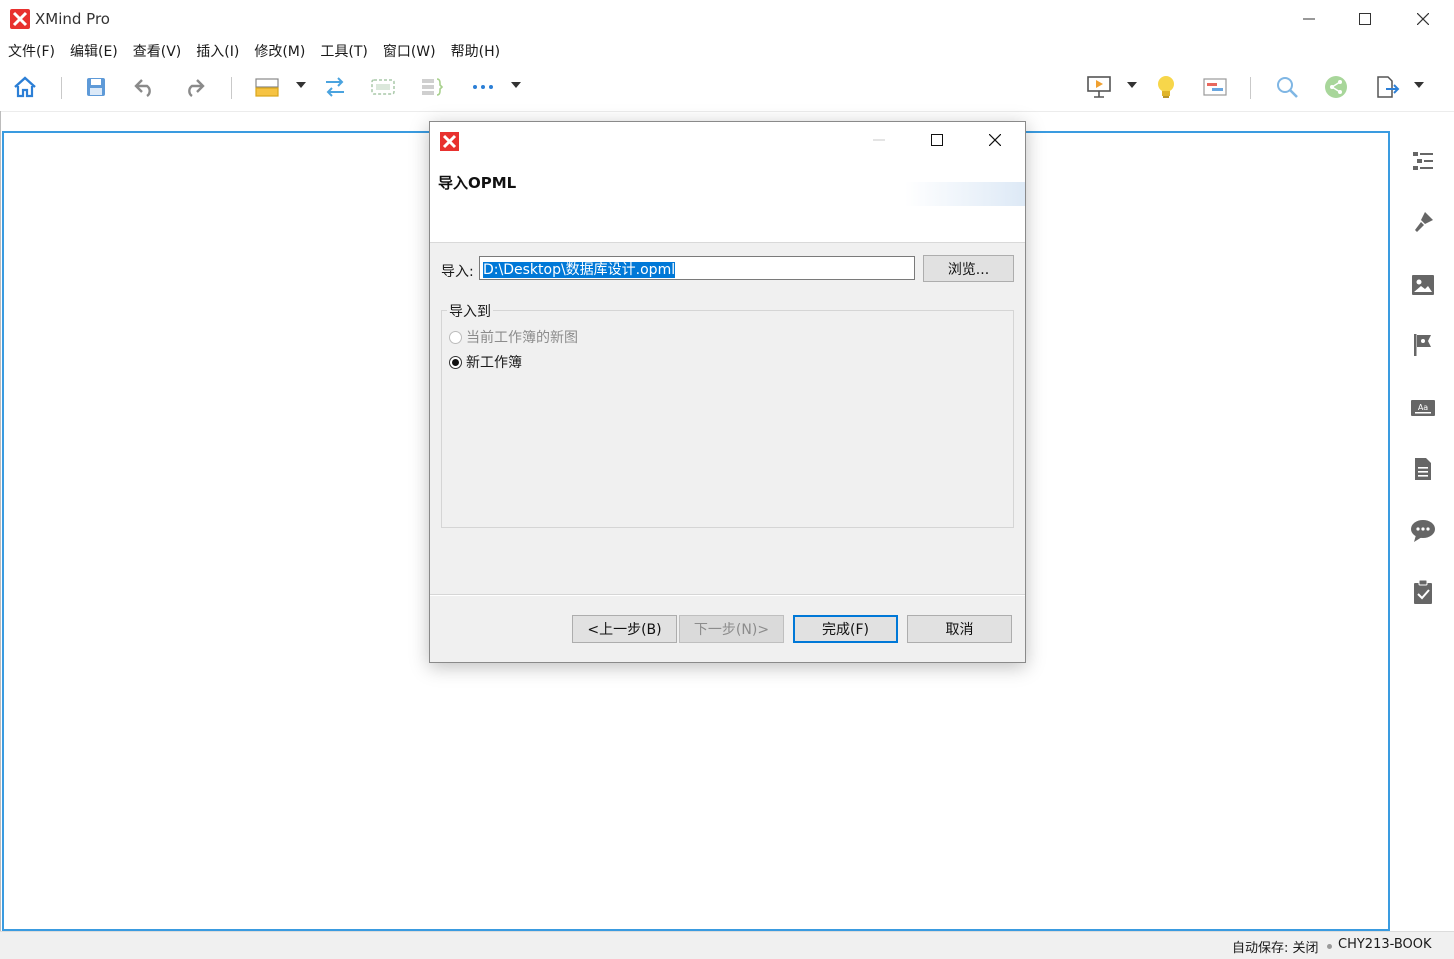  Describe the element at coordinates (93, 50) in the screenshot. I see `menu-edit: 编辑(E)` at that location.